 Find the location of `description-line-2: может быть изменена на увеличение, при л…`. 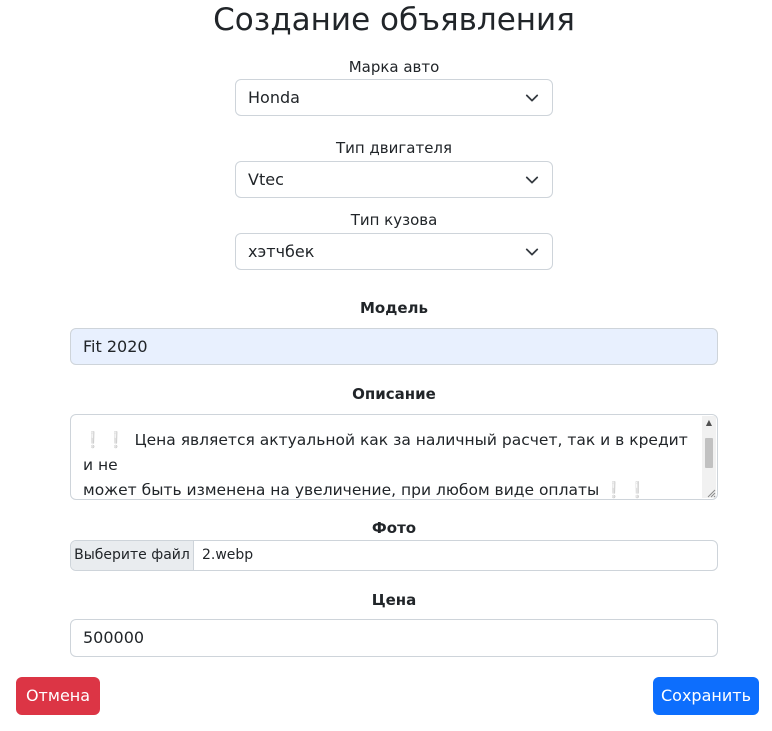

description-line-2: может быть изменена на увеличение, при л… is located at coordinates (341, 490).